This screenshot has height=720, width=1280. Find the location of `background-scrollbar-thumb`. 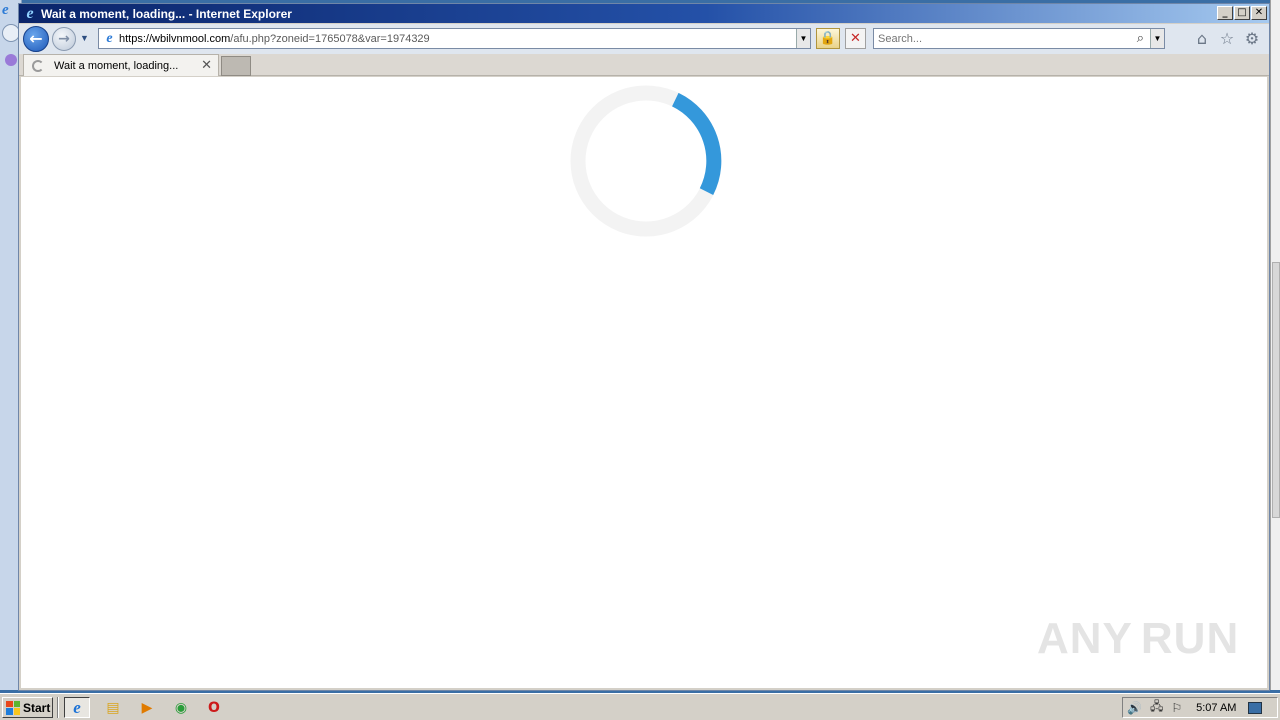

background-scrollbar-thumb is located at coordinates (1276, 390).